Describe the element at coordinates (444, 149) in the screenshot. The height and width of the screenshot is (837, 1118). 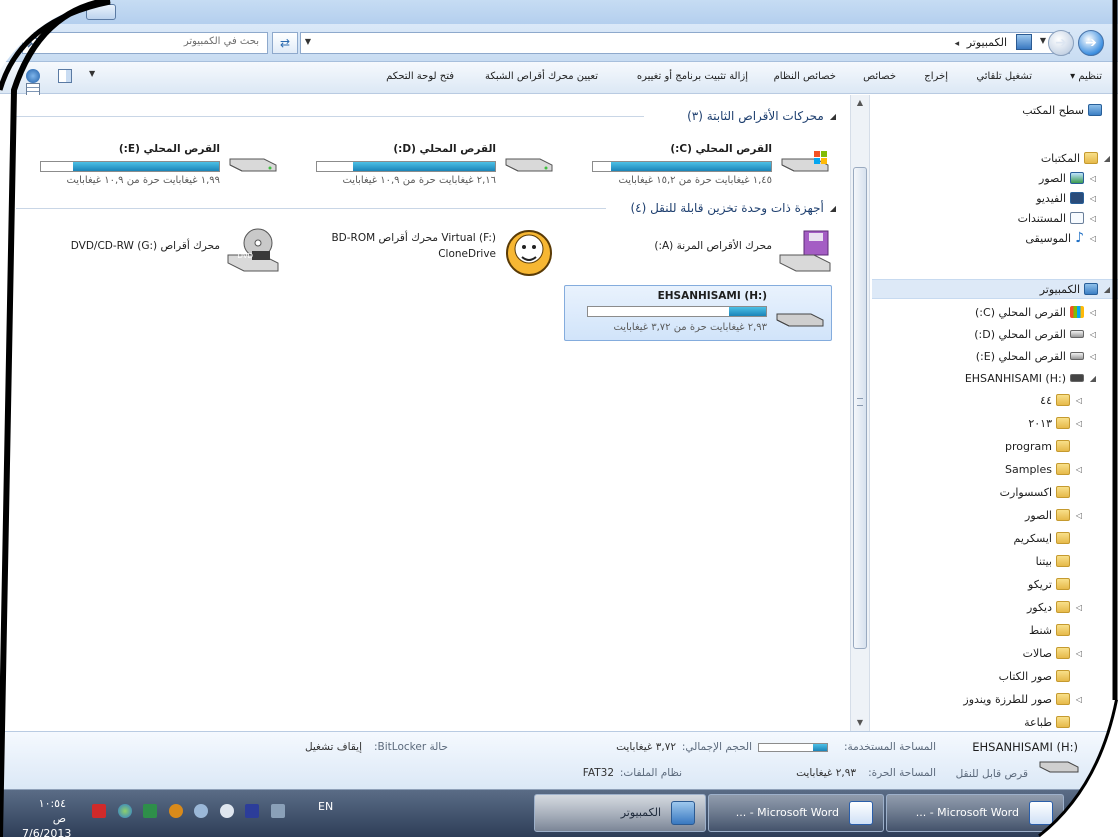
I see `drive-d-name: القرص المحلي (D:)` at that location.